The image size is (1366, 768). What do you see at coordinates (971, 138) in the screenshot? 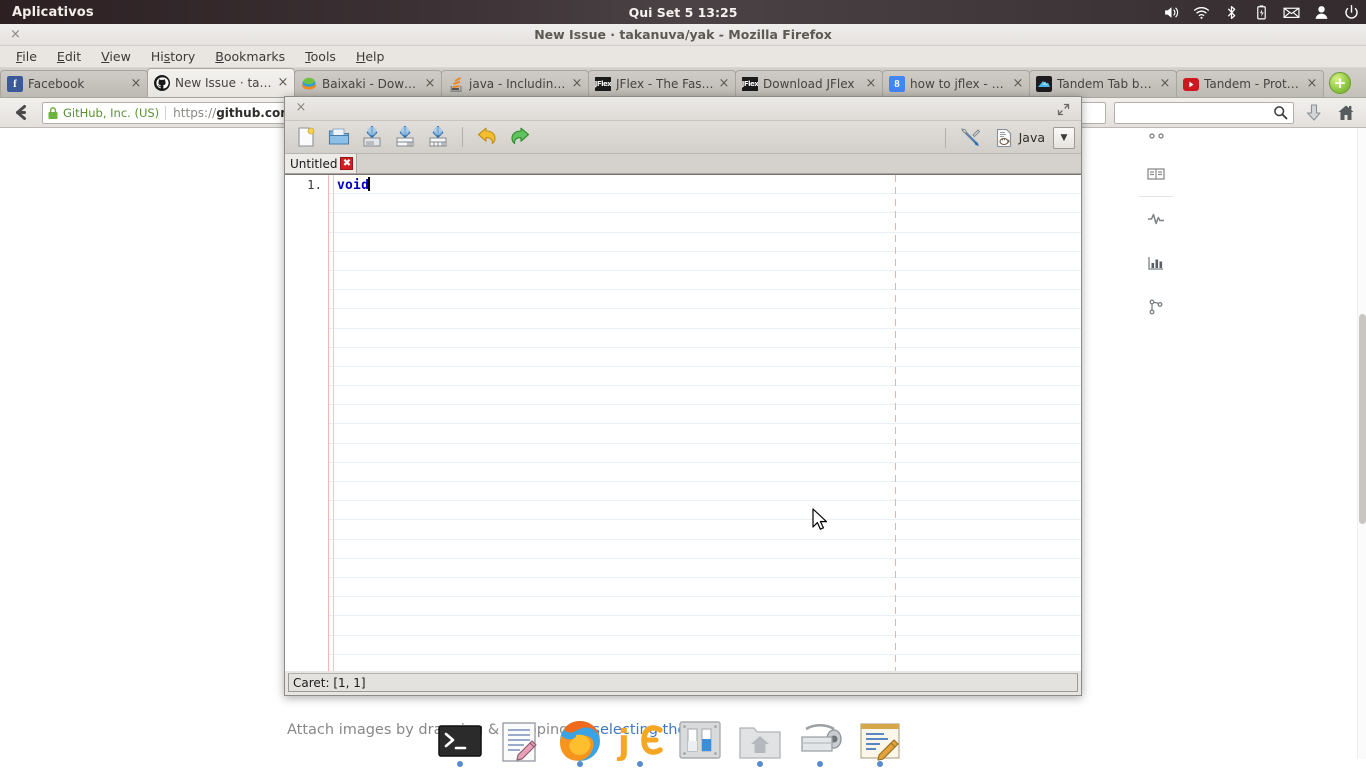
I see `tools-icon` at bounding box center [971, 138].